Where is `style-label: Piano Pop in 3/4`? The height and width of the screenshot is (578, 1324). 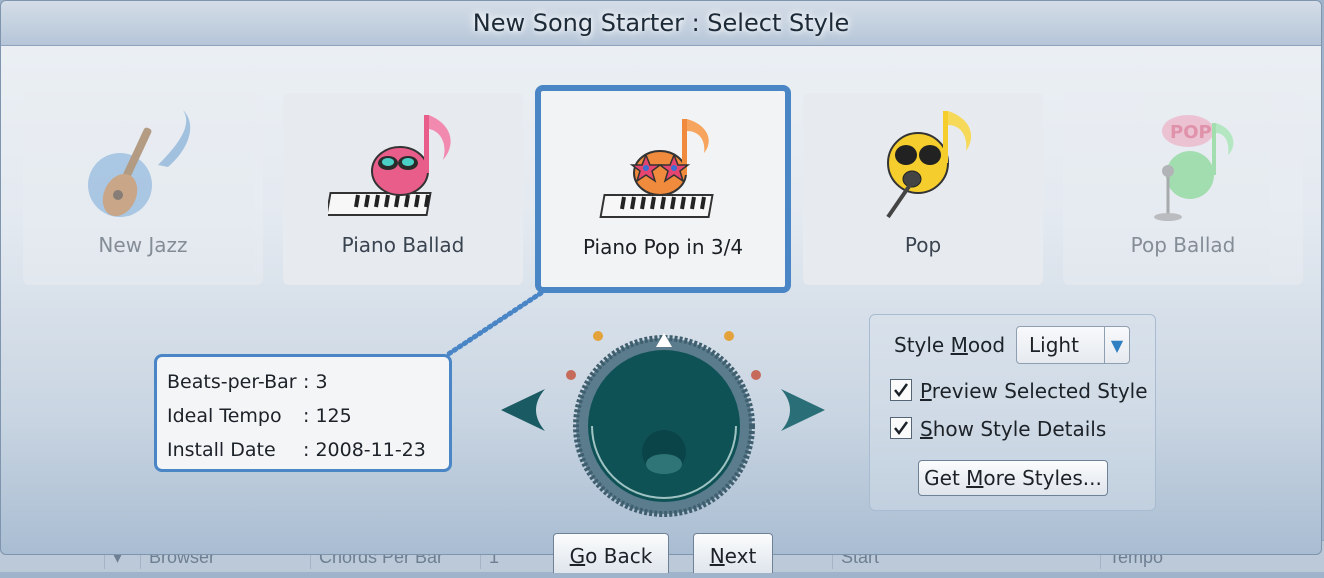
style-label: Piano Pop in 3/4 is located at coordinates (663, 247).